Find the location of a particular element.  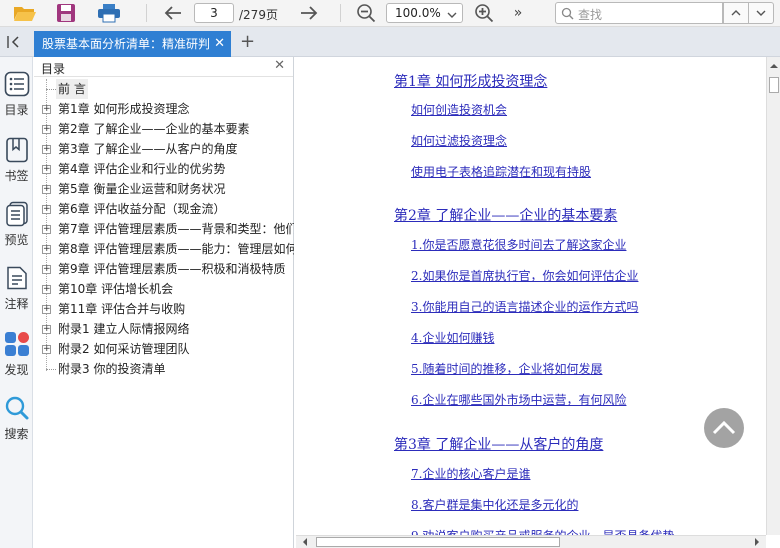

page-total-label: /279页 is located at coordinates (258, 15).